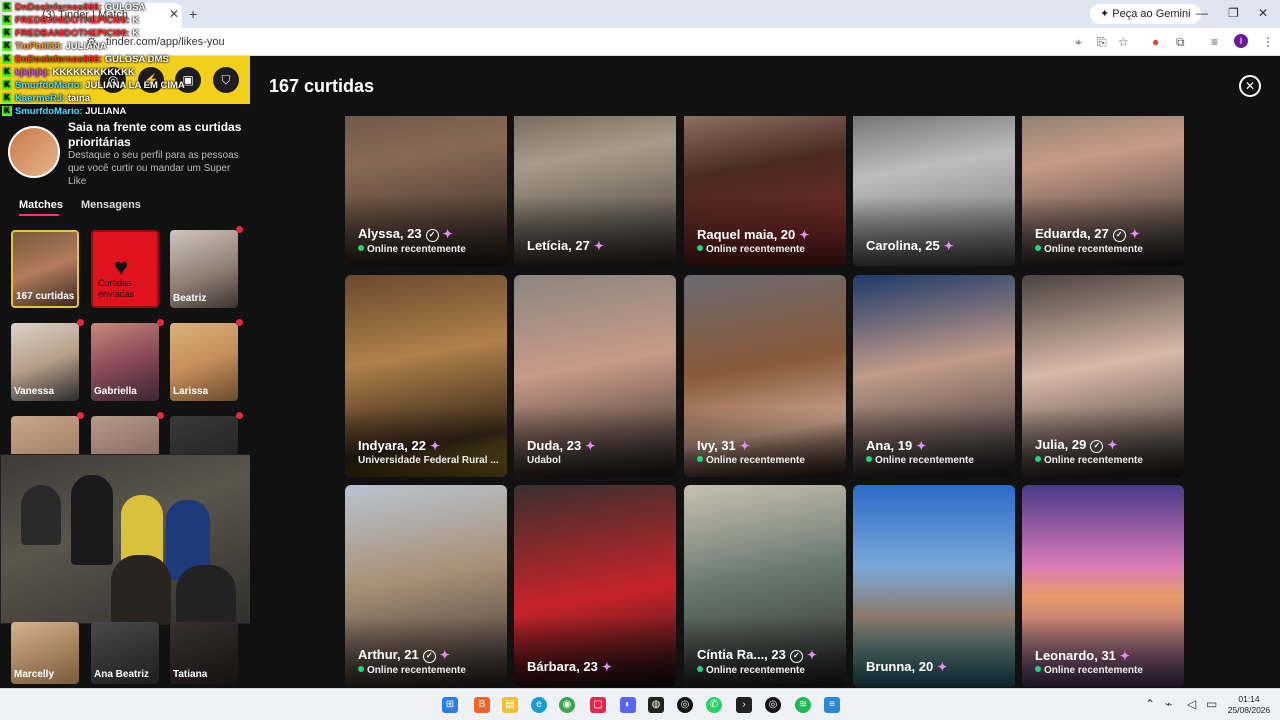 Image resolution: width=1280 pixels, height=720 pixels. Describe the element at coordinates (1168, 704) in the screenshot. I see `network-icon: ⌁` at that location.